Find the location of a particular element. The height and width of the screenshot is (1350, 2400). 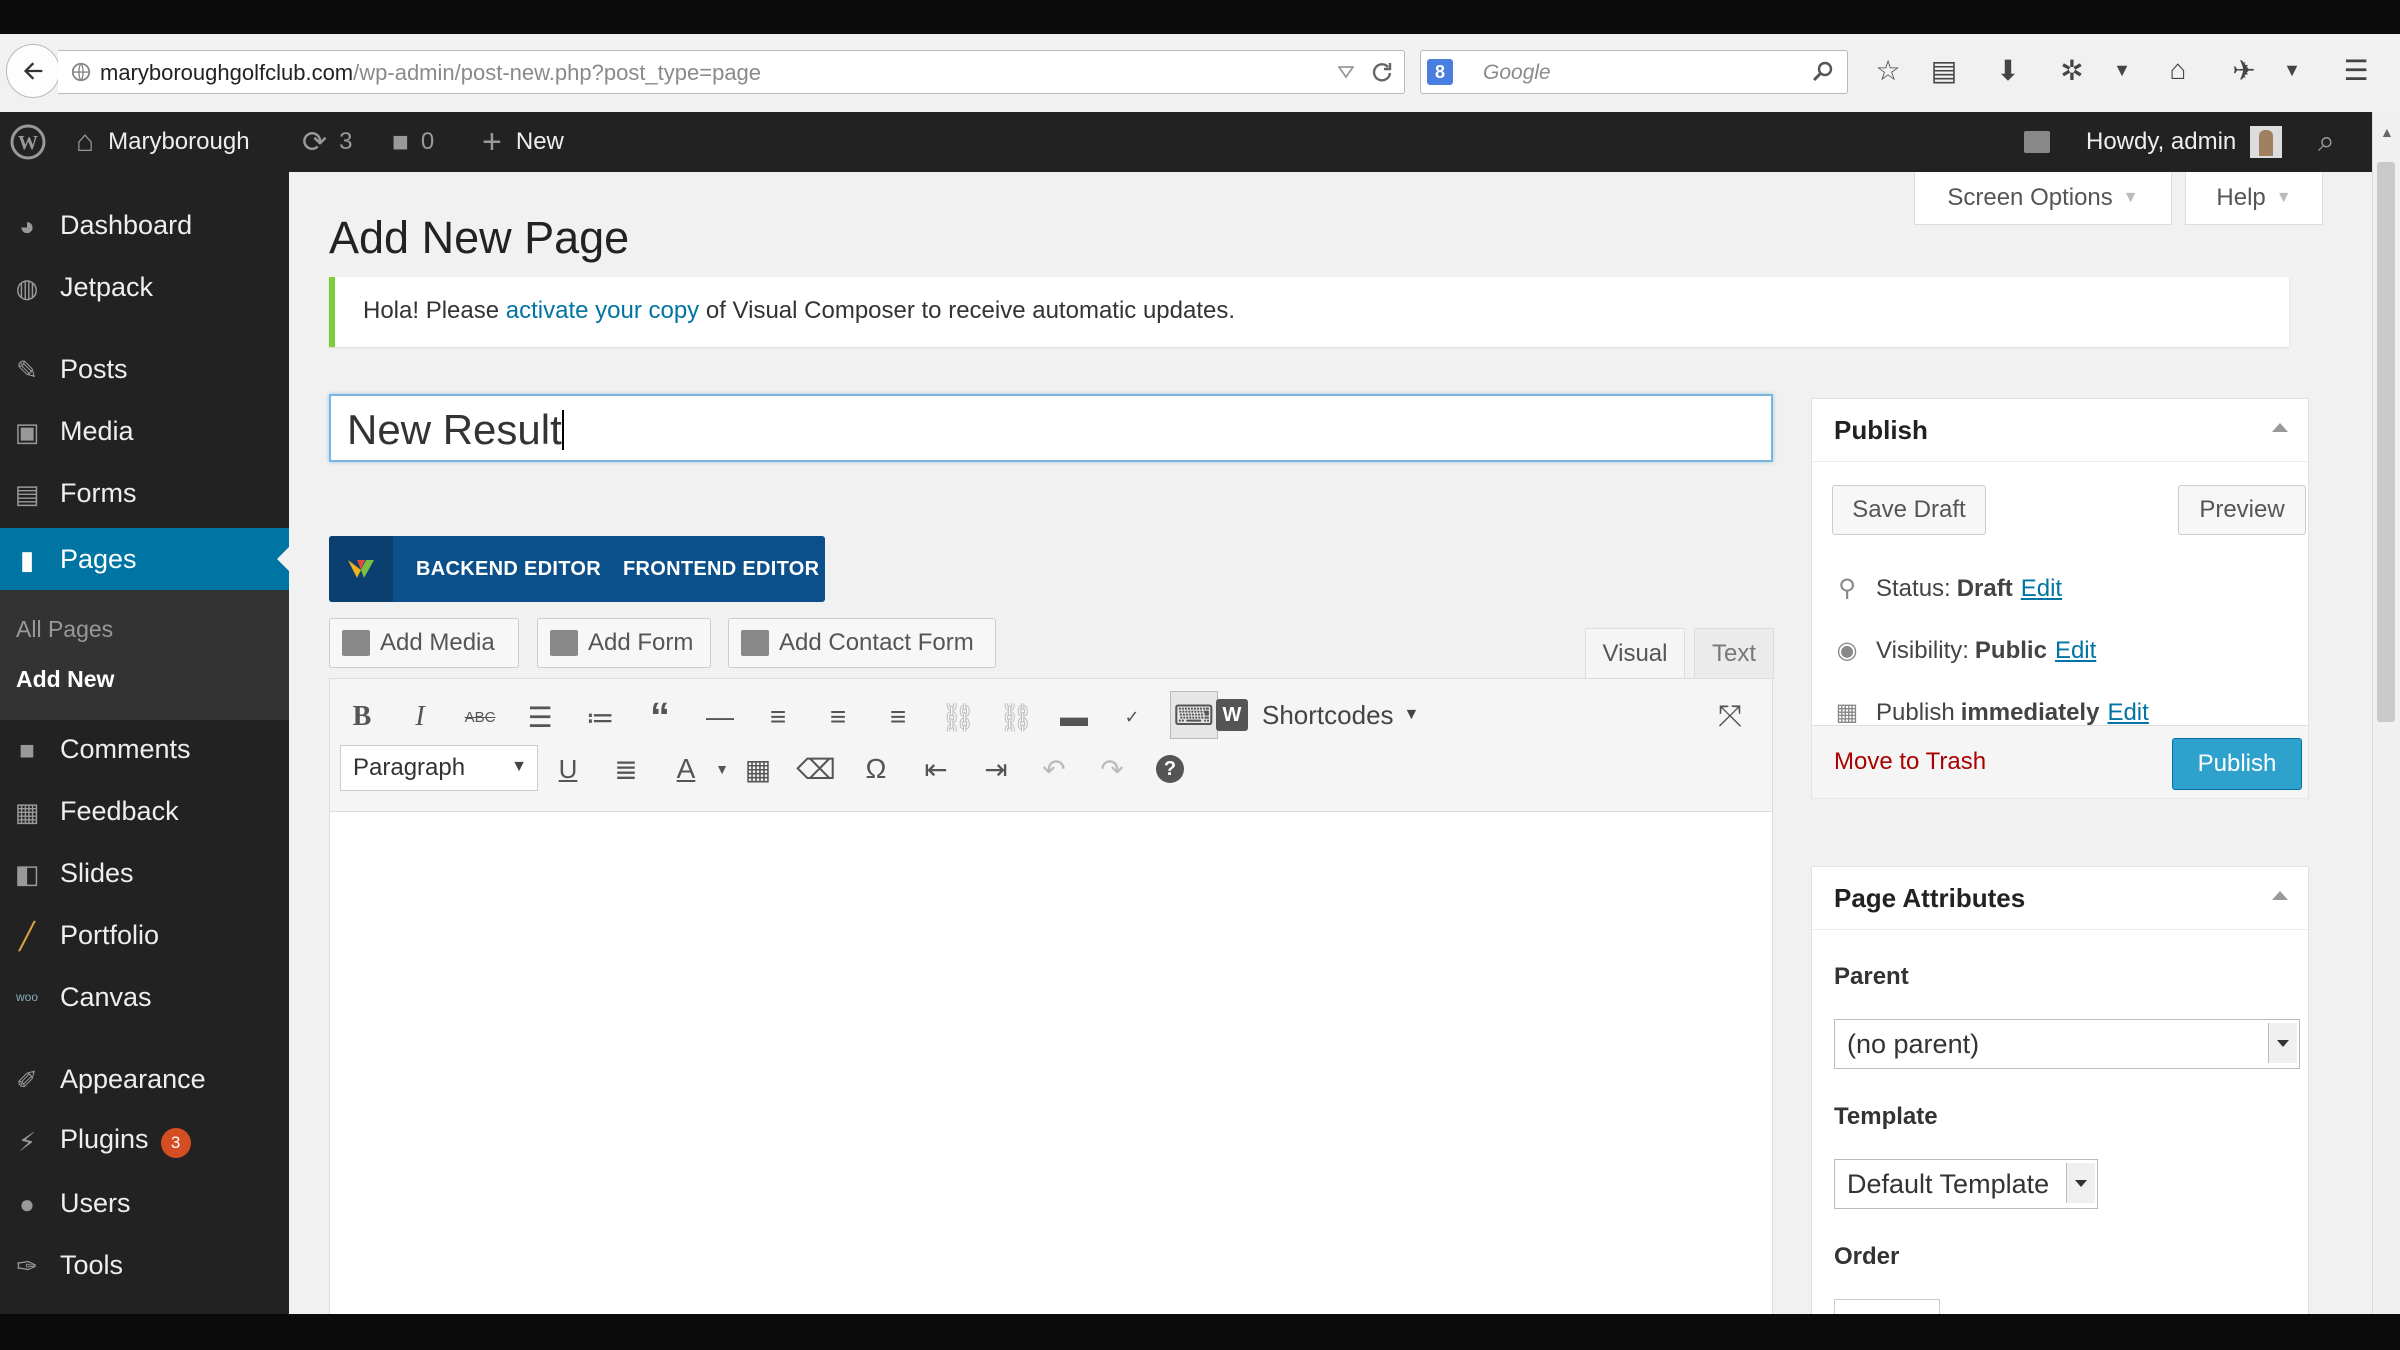

add-form-button: Add Form is located at coordinates (624, 643).